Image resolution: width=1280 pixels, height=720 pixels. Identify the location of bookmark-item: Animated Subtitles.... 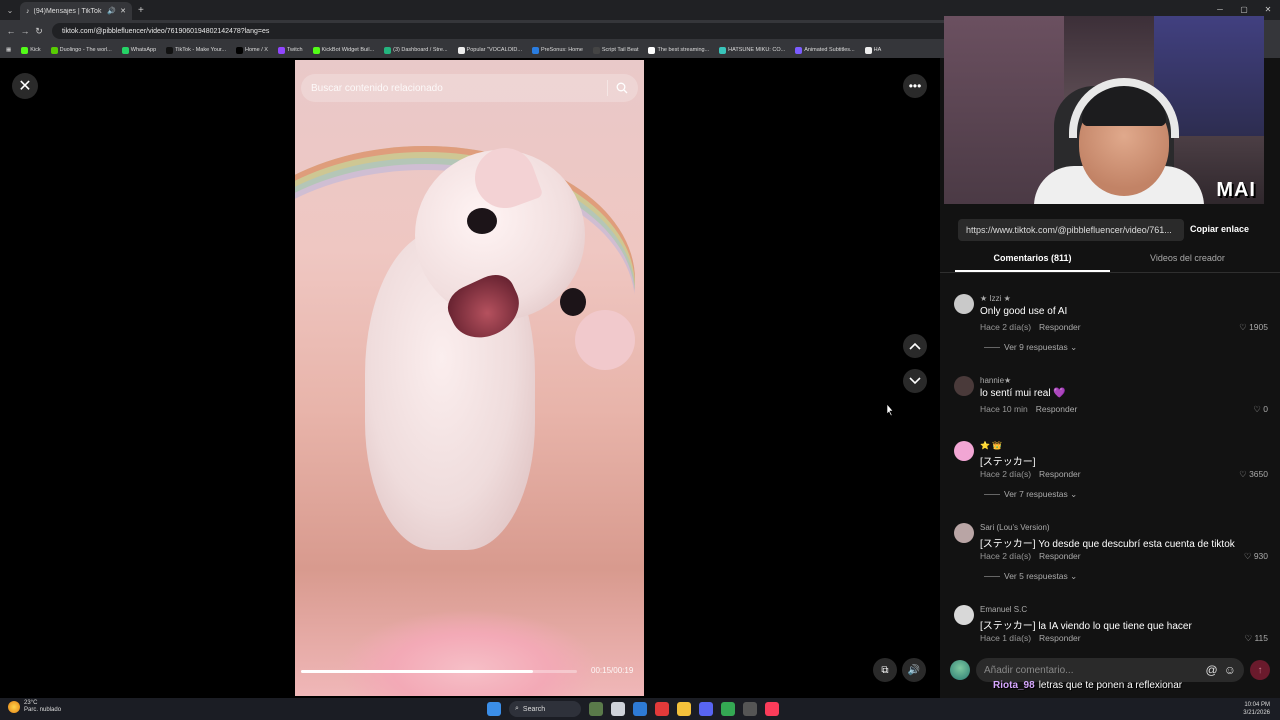
(825, 50).